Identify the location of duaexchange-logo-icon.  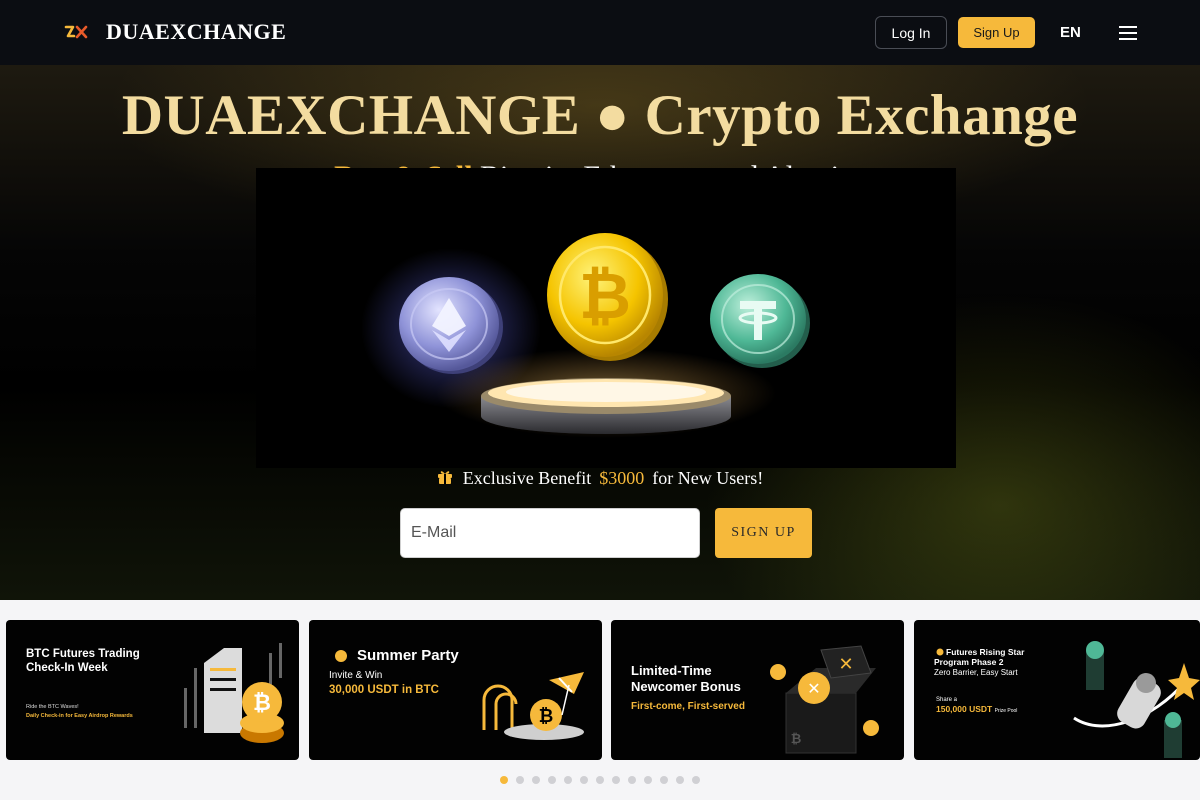
(77, 32).